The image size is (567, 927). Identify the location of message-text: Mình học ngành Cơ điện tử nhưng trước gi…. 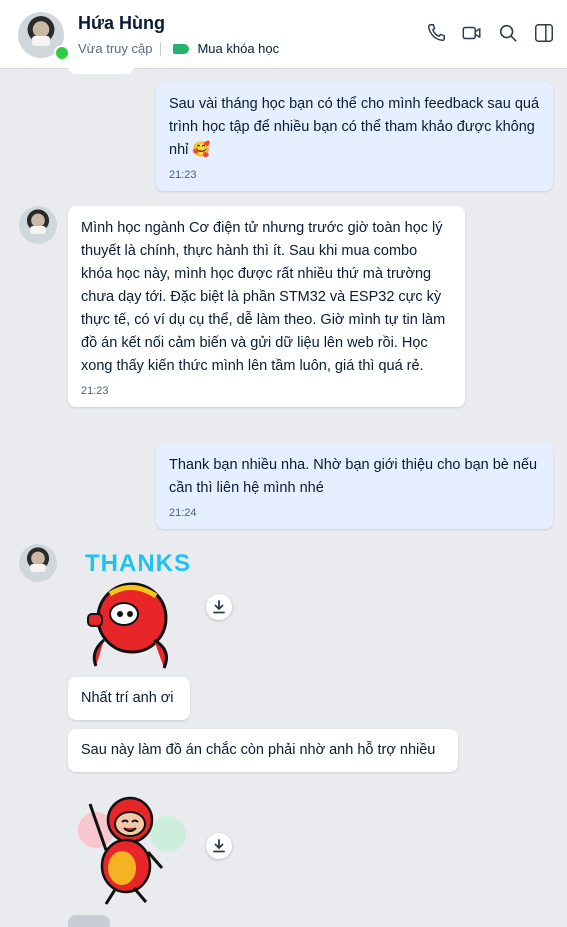
(263, 297).